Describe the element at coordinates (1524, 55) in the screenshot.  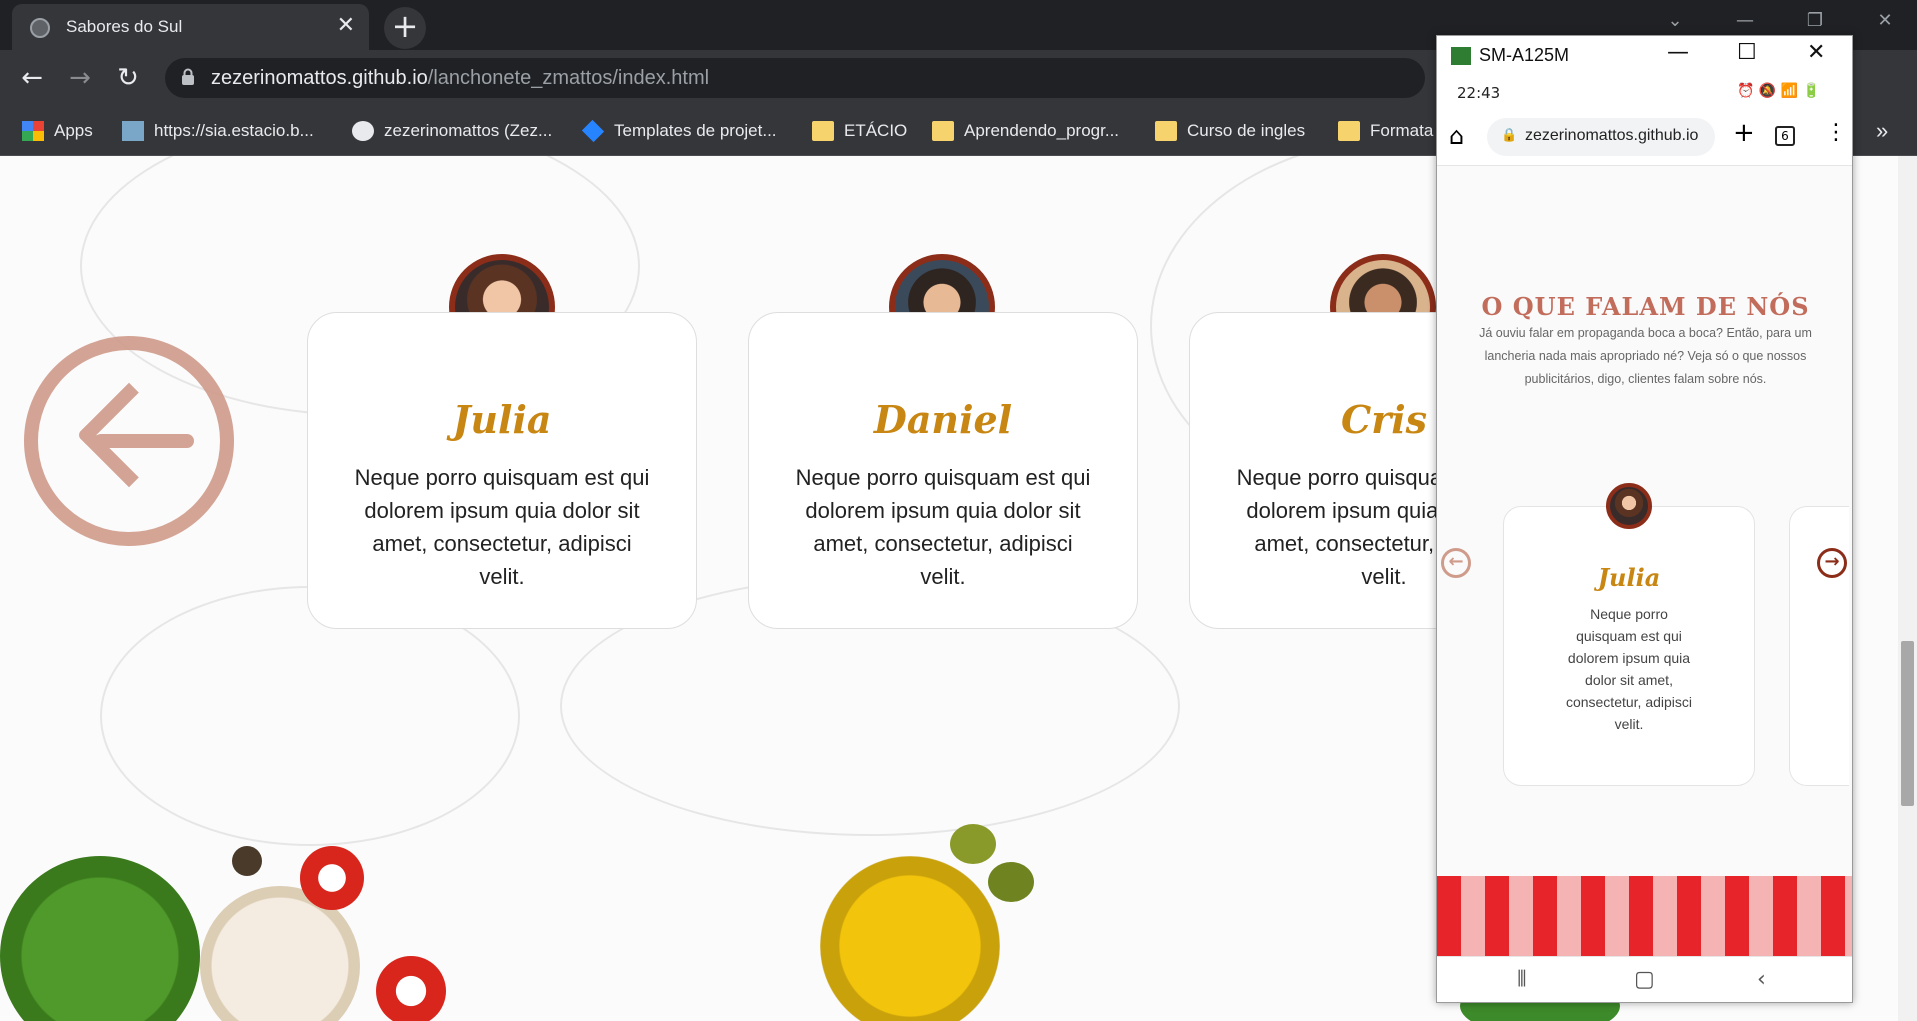
I see `phone-window-title: SM-A125M` at that location.